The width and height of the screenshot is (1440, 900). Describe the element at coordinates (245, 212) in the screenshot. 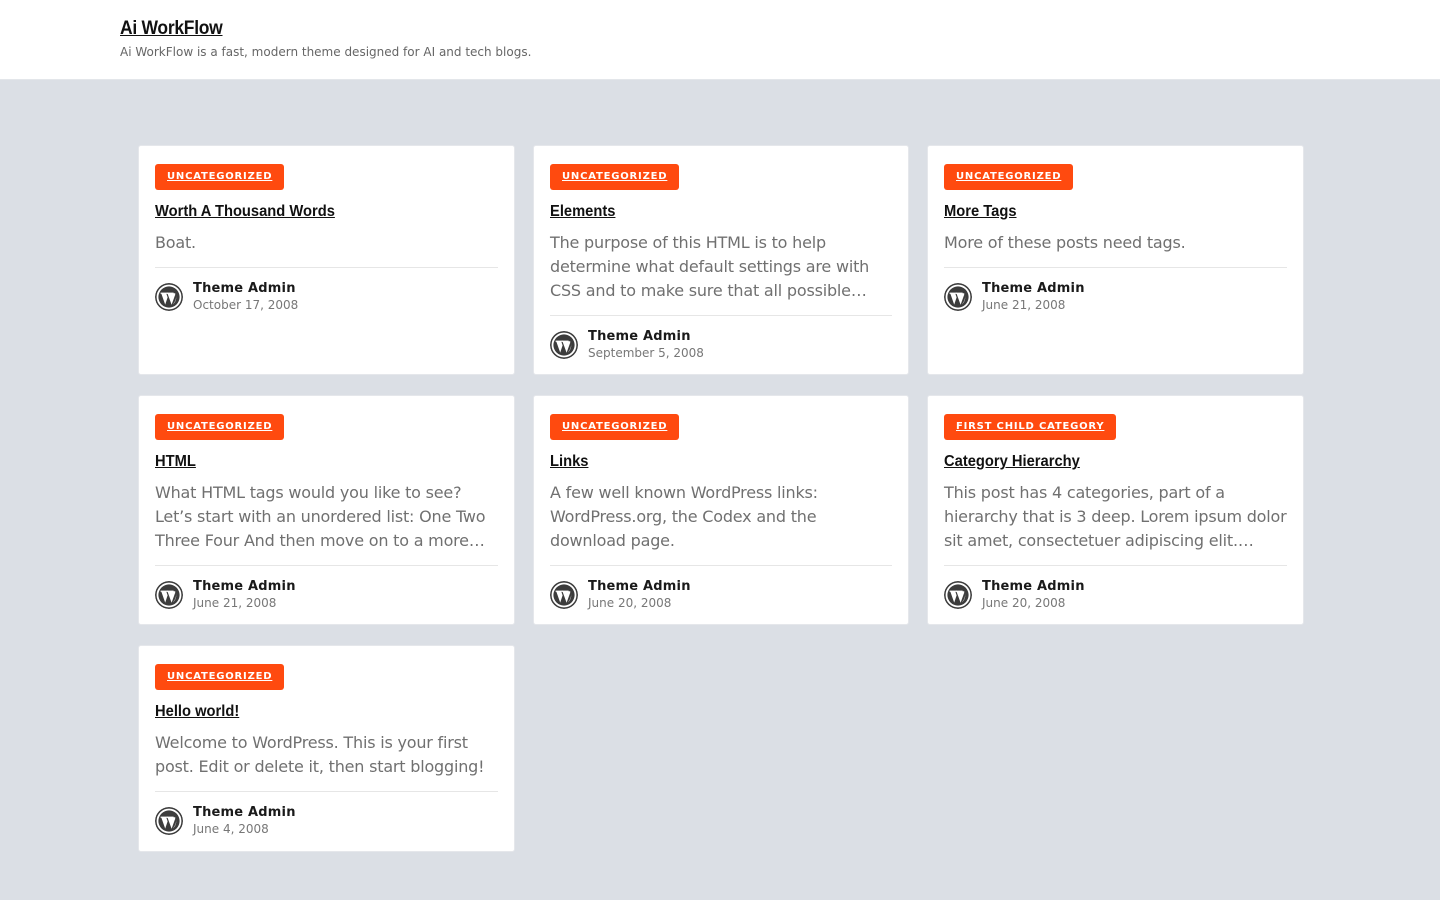

I see `post-title-link: Worth A Thousand Words` at that location.